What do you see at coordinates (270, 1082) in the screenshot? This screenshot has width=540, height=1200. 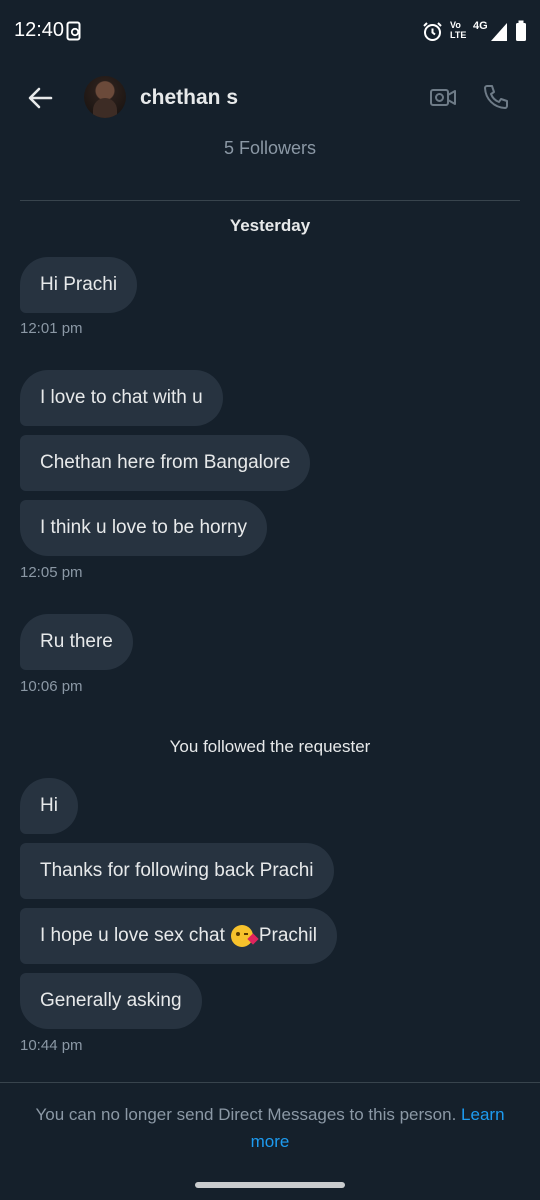 I see `footer-divider` at bounding box center [270, 1082].